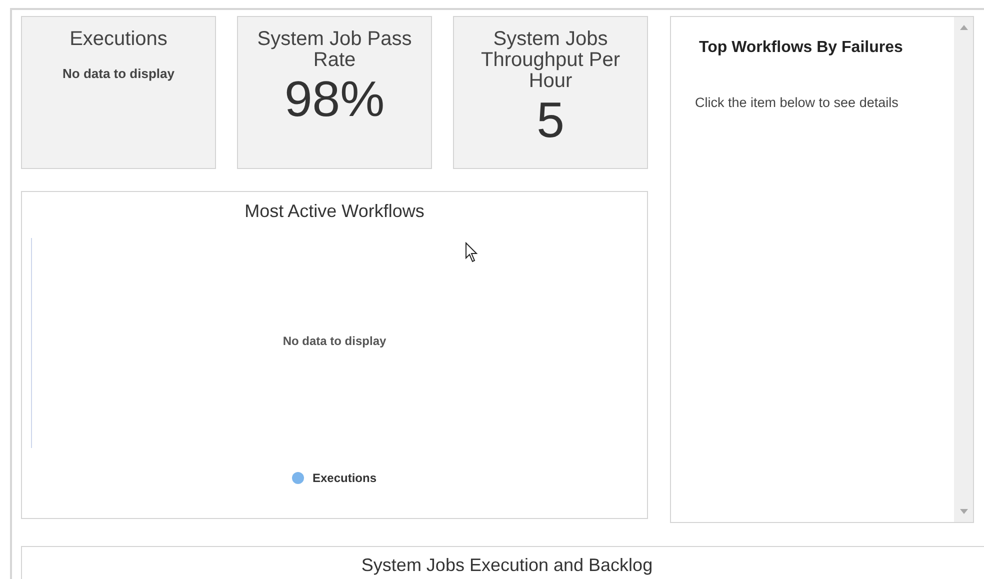  Describe the element at coordinates (963, 269) in the screenshot. I see `scrollbar` at that location.